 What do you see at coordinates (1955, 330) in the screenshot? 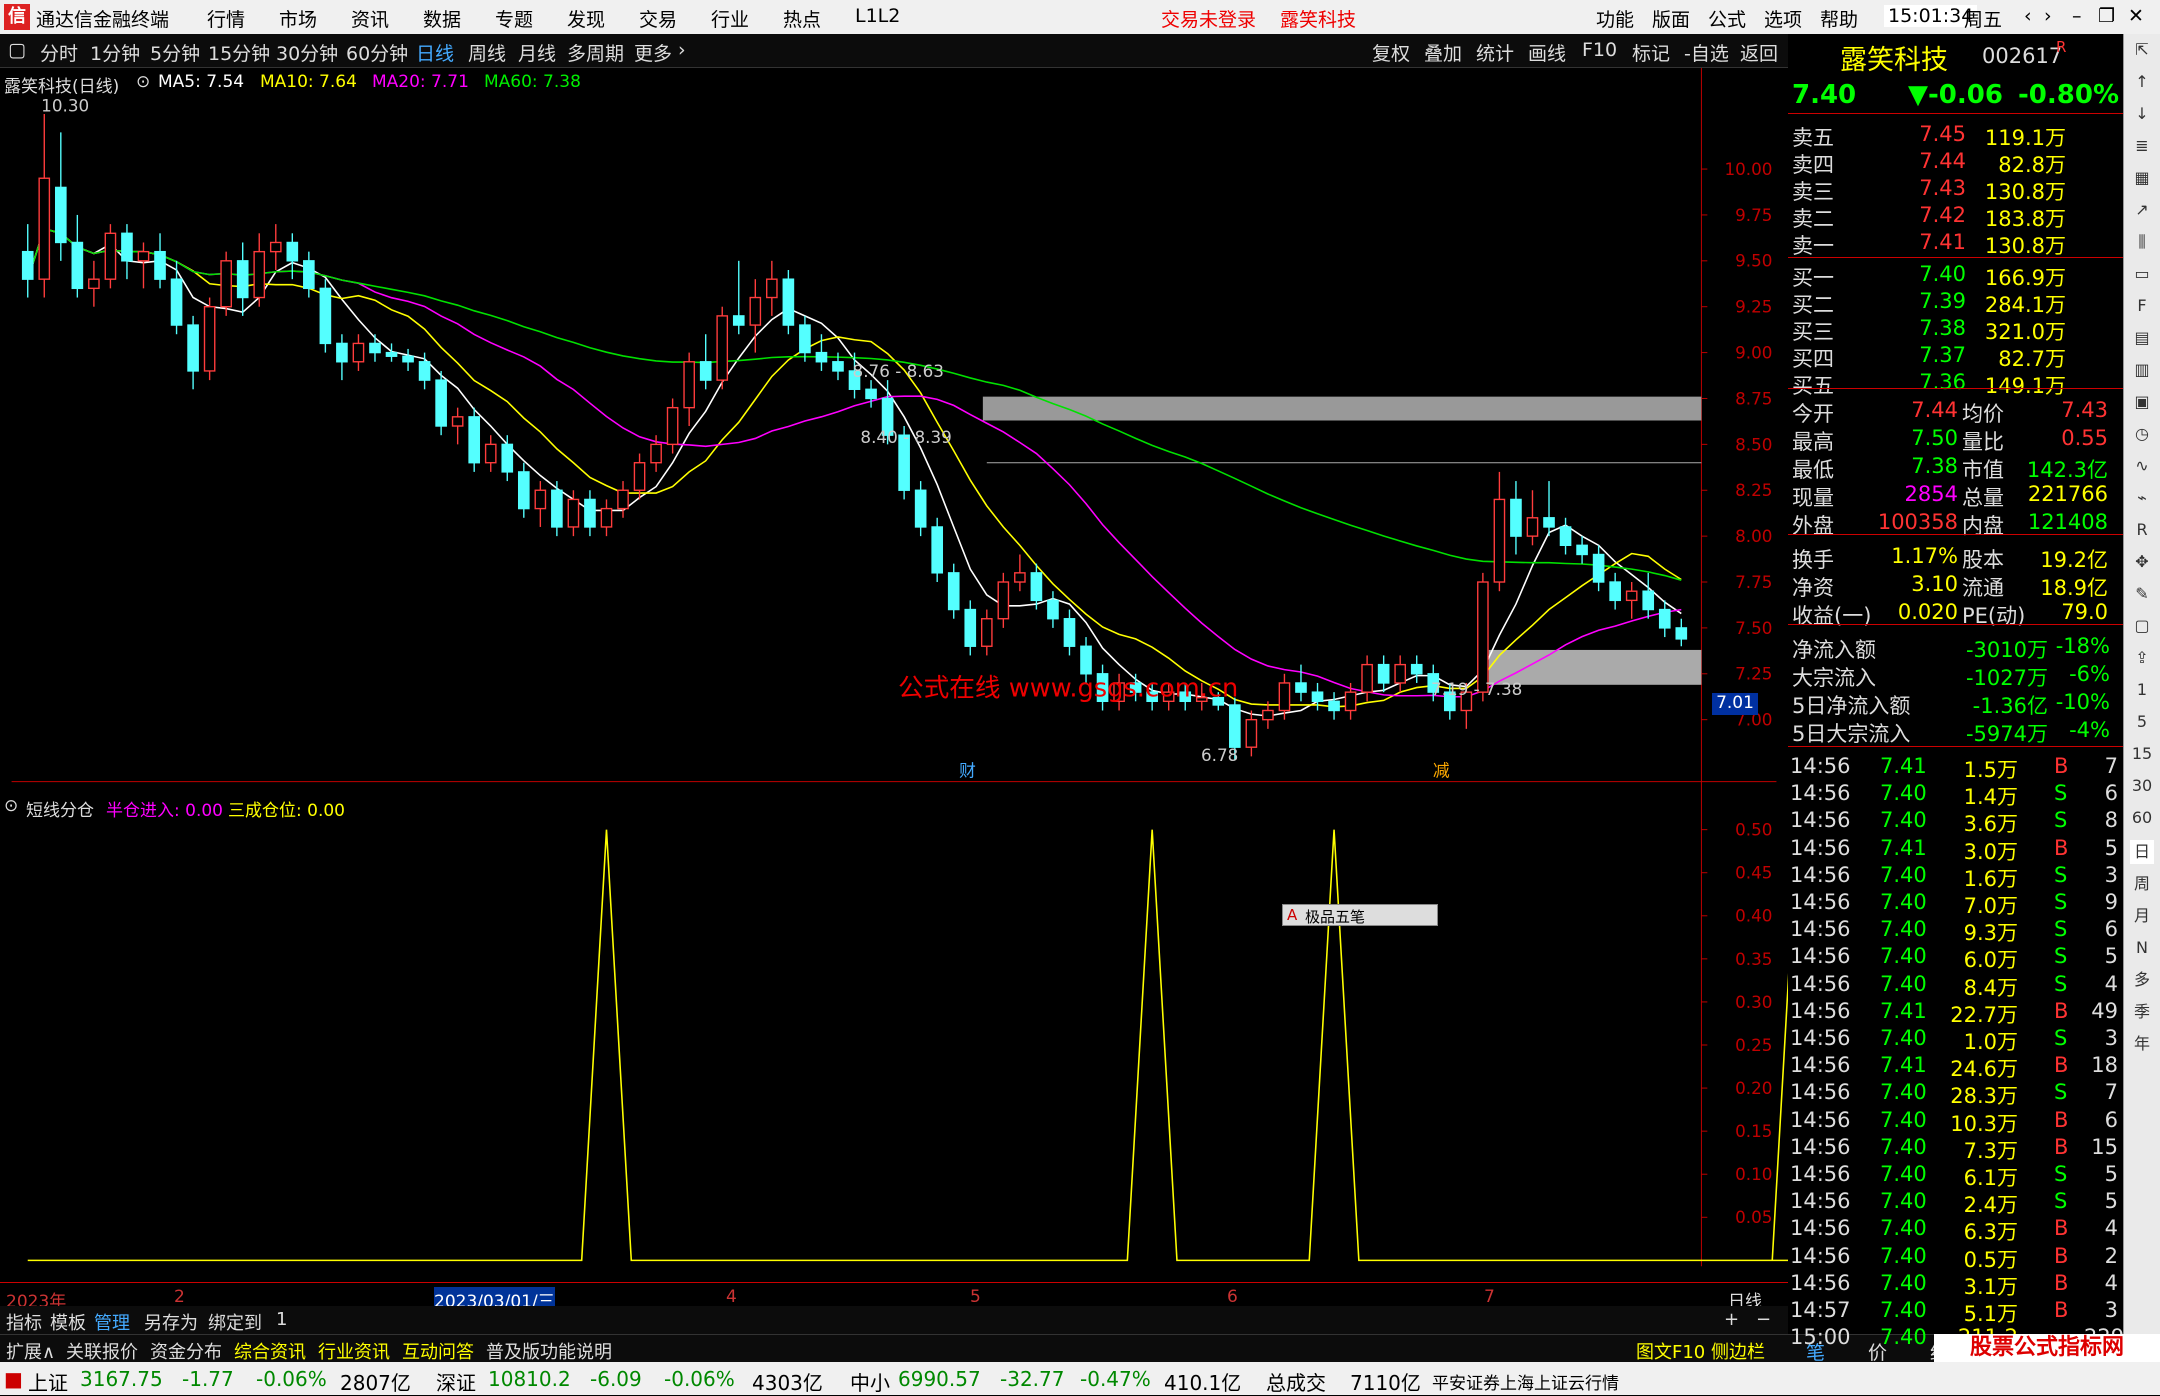
I see `bid-row: 买三 7.38 321.0万` at bounding box center [1955, 330].